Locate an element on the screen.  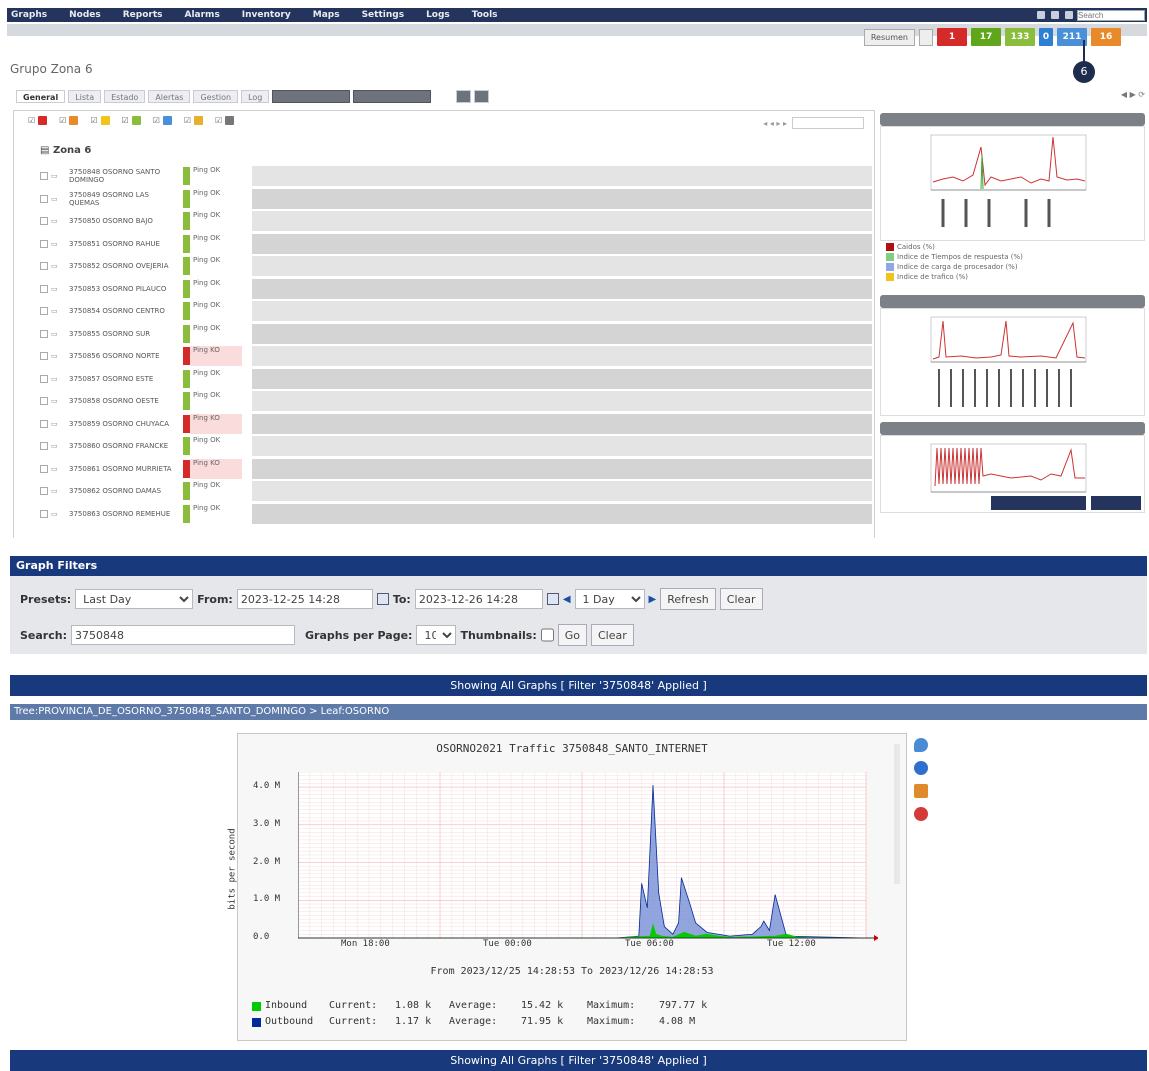
table-row: ▭ 3750858 OSORNO OESTE Ping OK is located at coordinates (455, 401).